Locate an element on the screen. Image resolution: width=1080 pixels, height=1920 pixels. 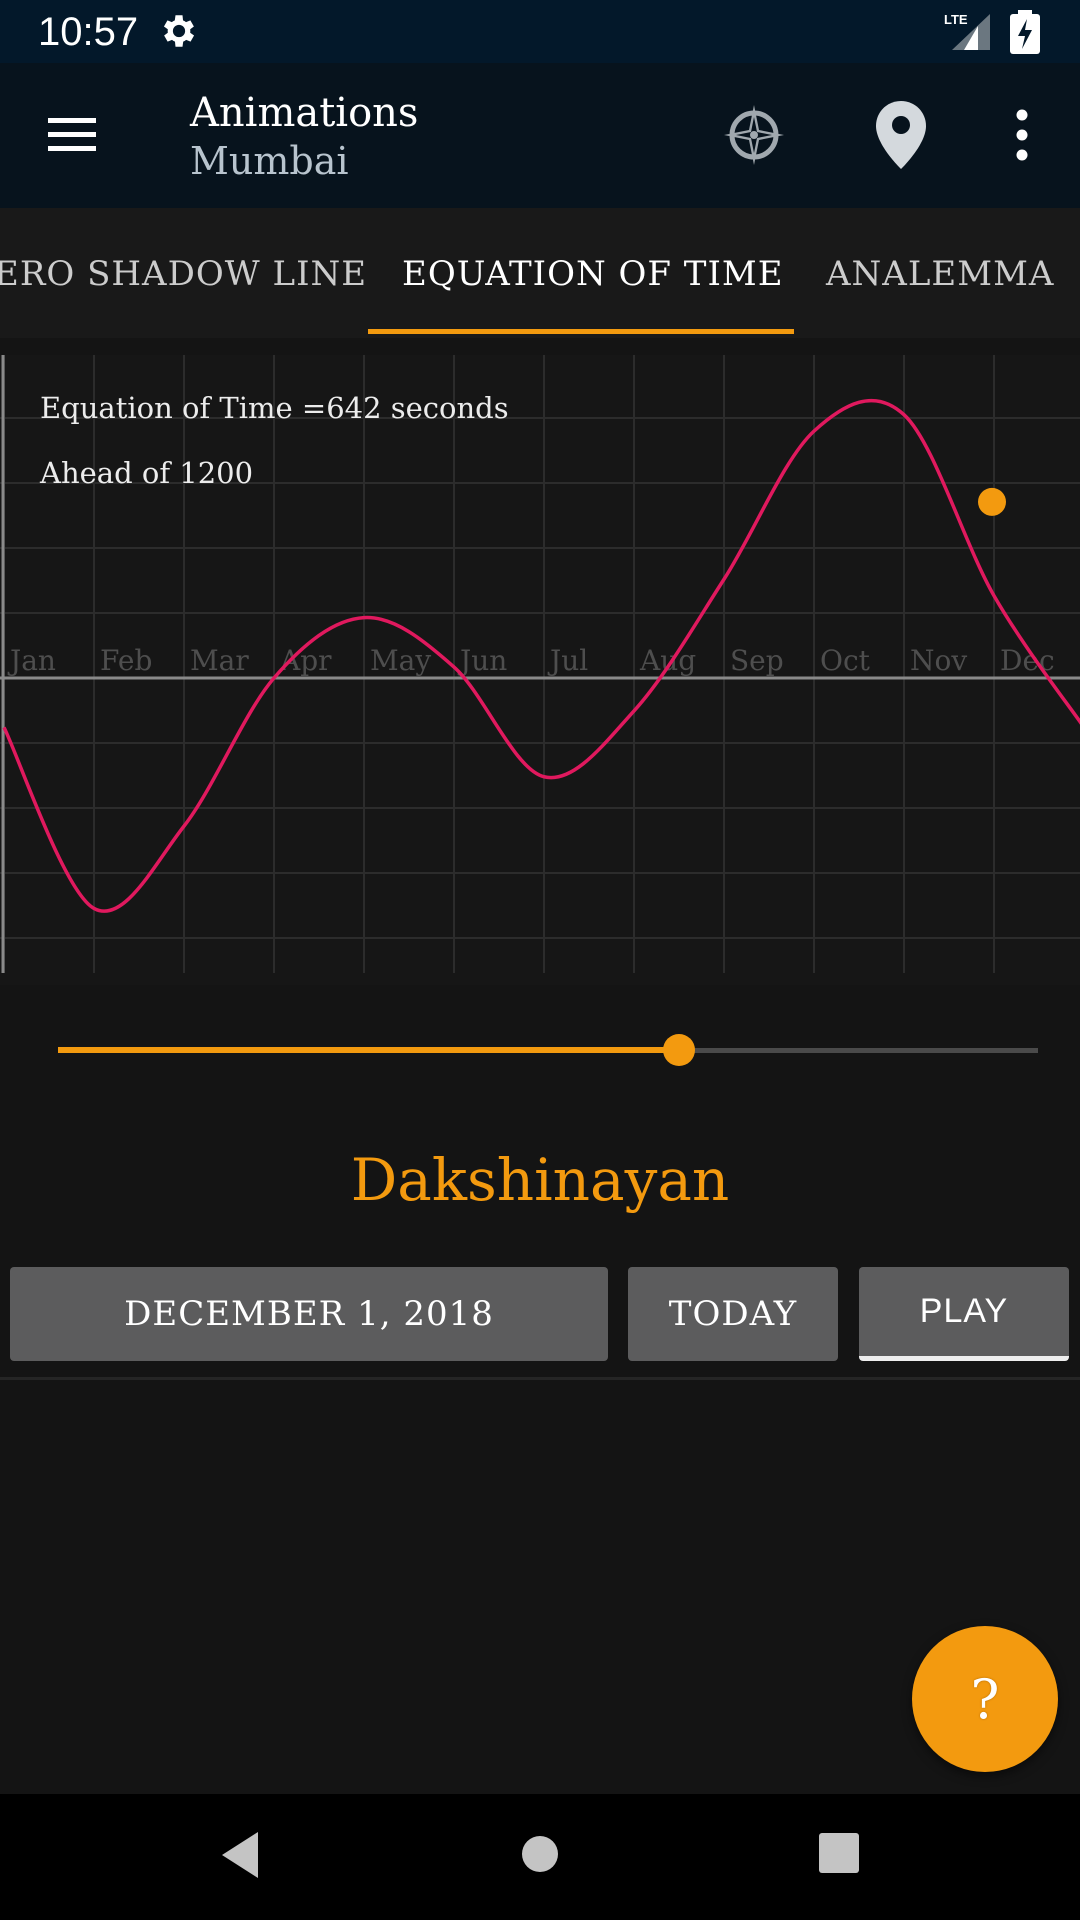
app-title: Animations is located at coordinates (304, 113).